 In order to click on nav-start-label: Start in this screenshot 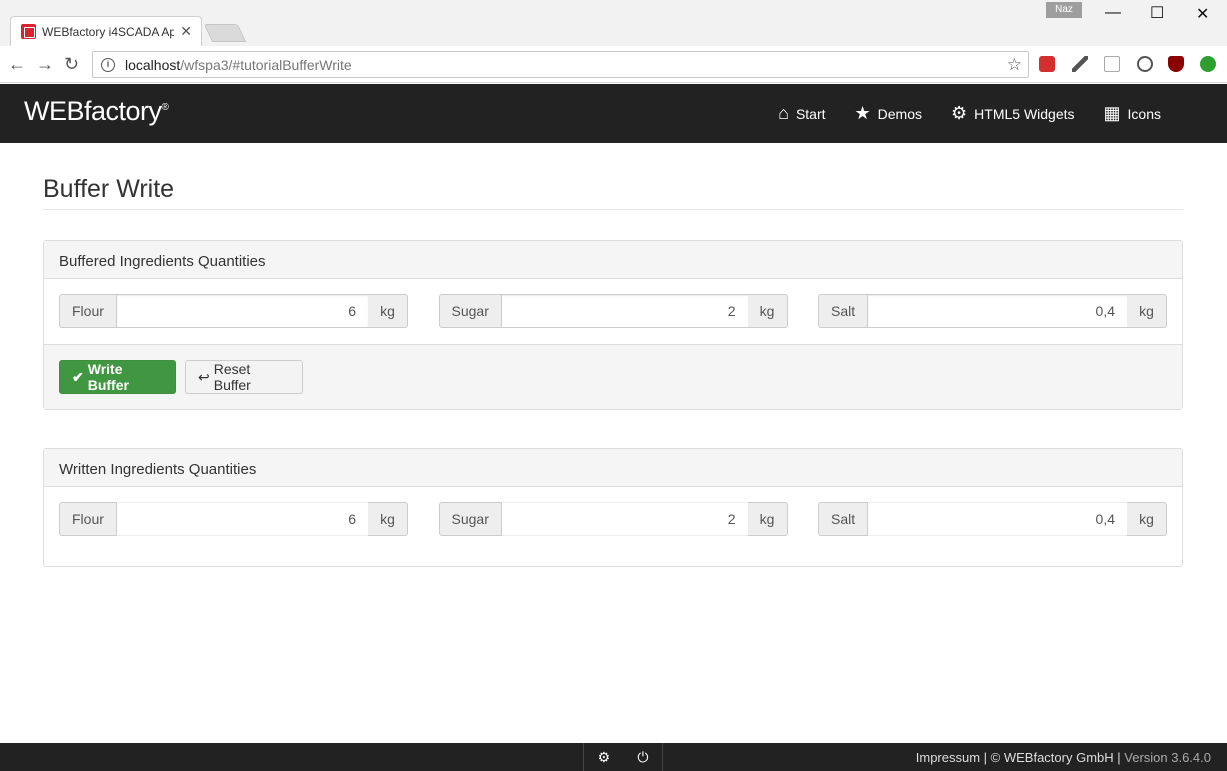, I will do `click(810, 113)`.